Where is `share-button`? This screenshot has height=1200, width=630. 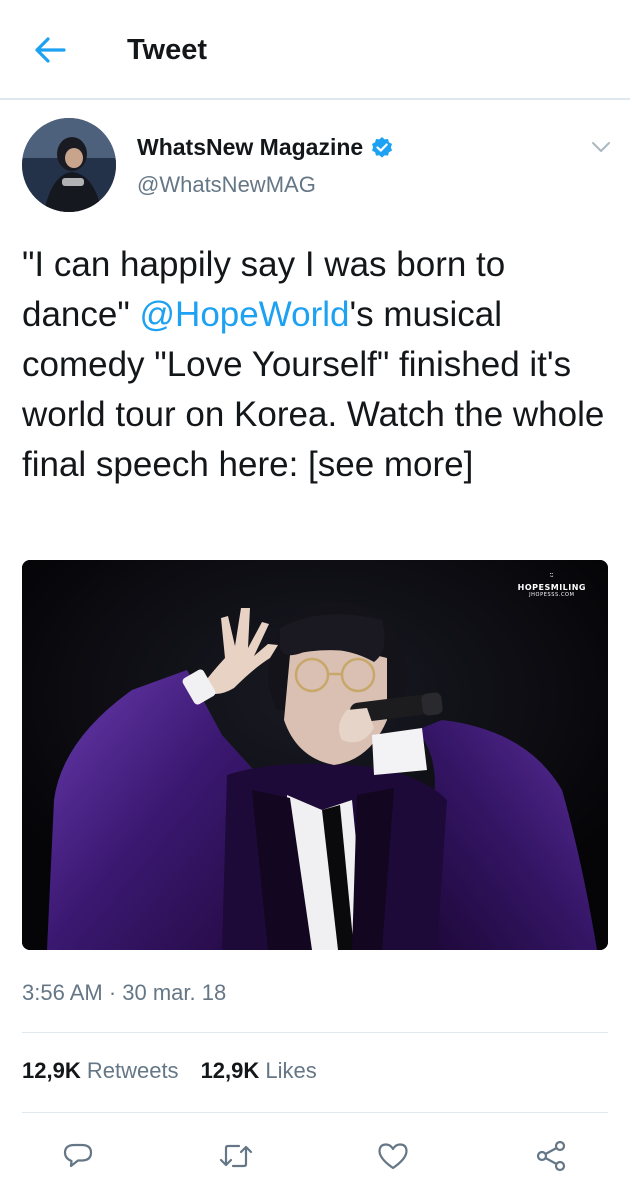 share-button is located at coordinates (551, 1156).